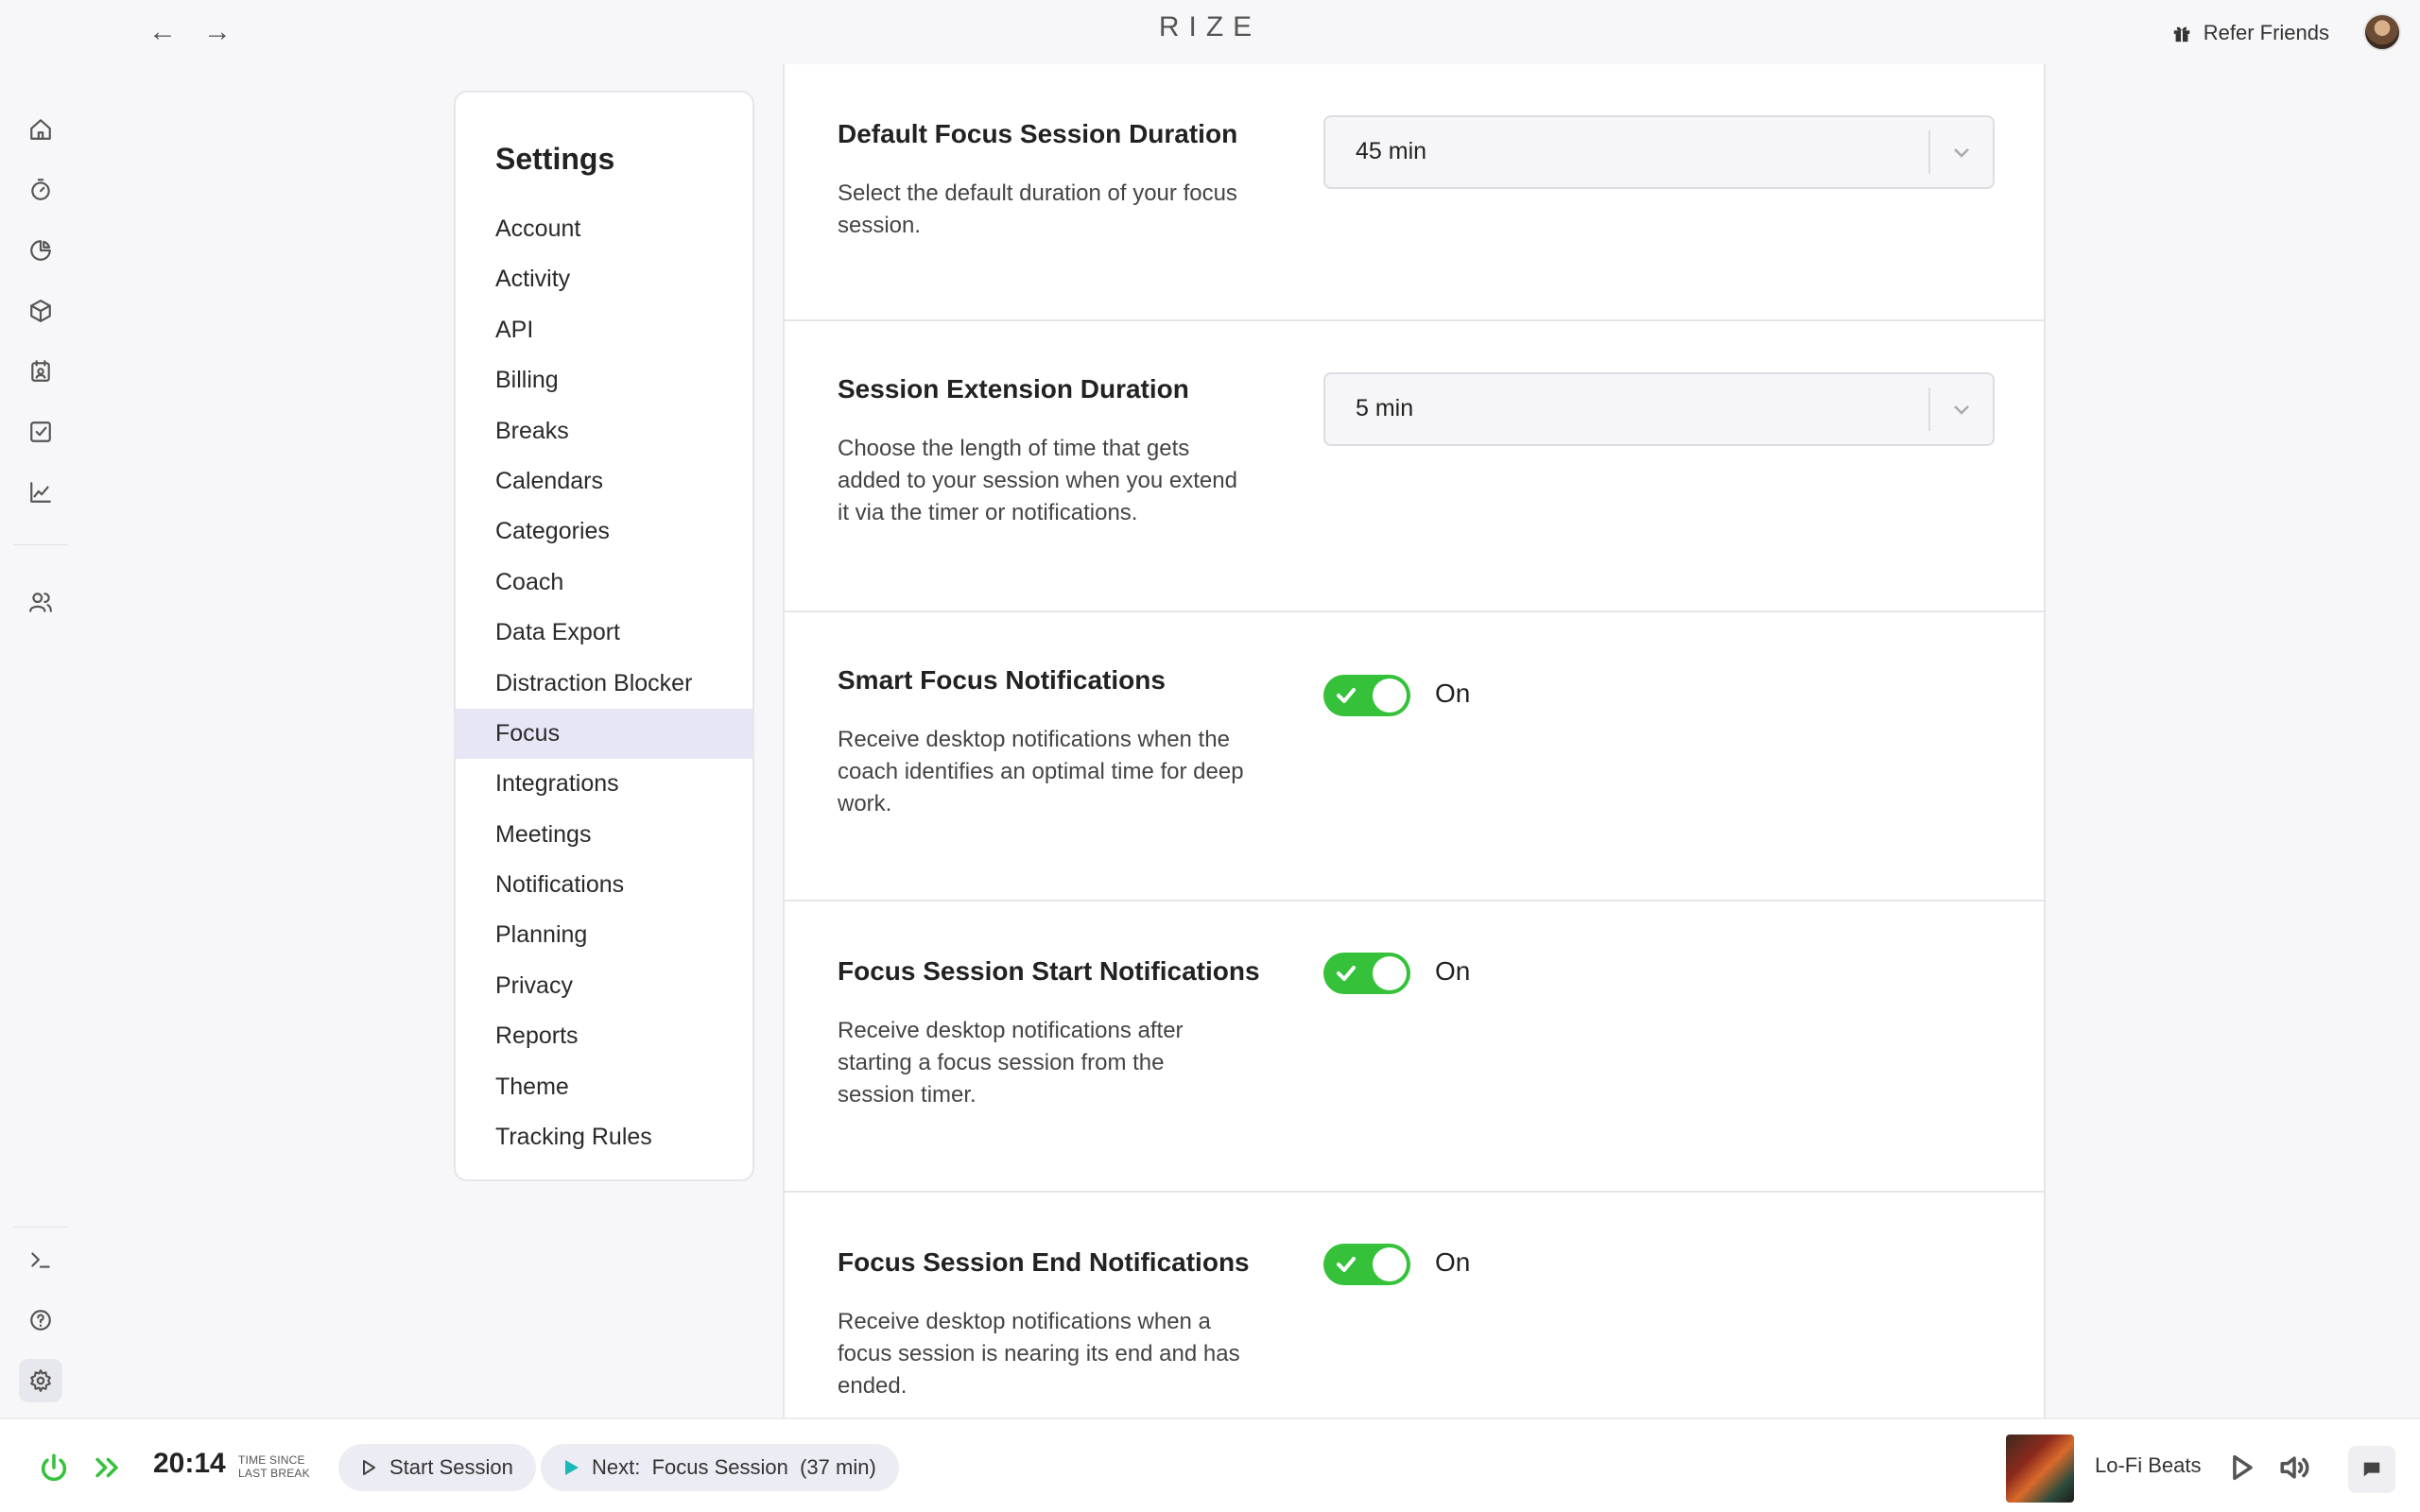 The height and width of the screenshot is (1512, 2420). I want to click on menu-item-notifications: Notifications, so click(604, 885).